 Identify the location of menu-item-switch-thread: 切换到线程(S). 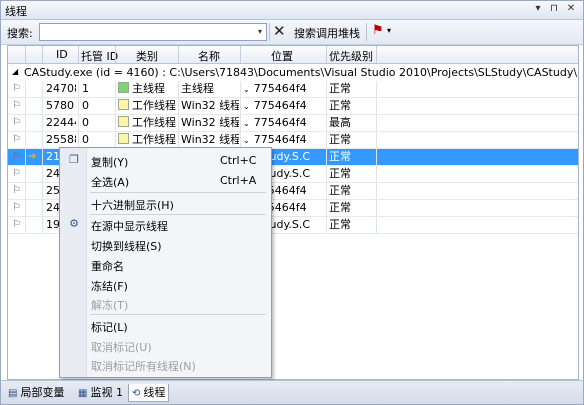
(165, 244).